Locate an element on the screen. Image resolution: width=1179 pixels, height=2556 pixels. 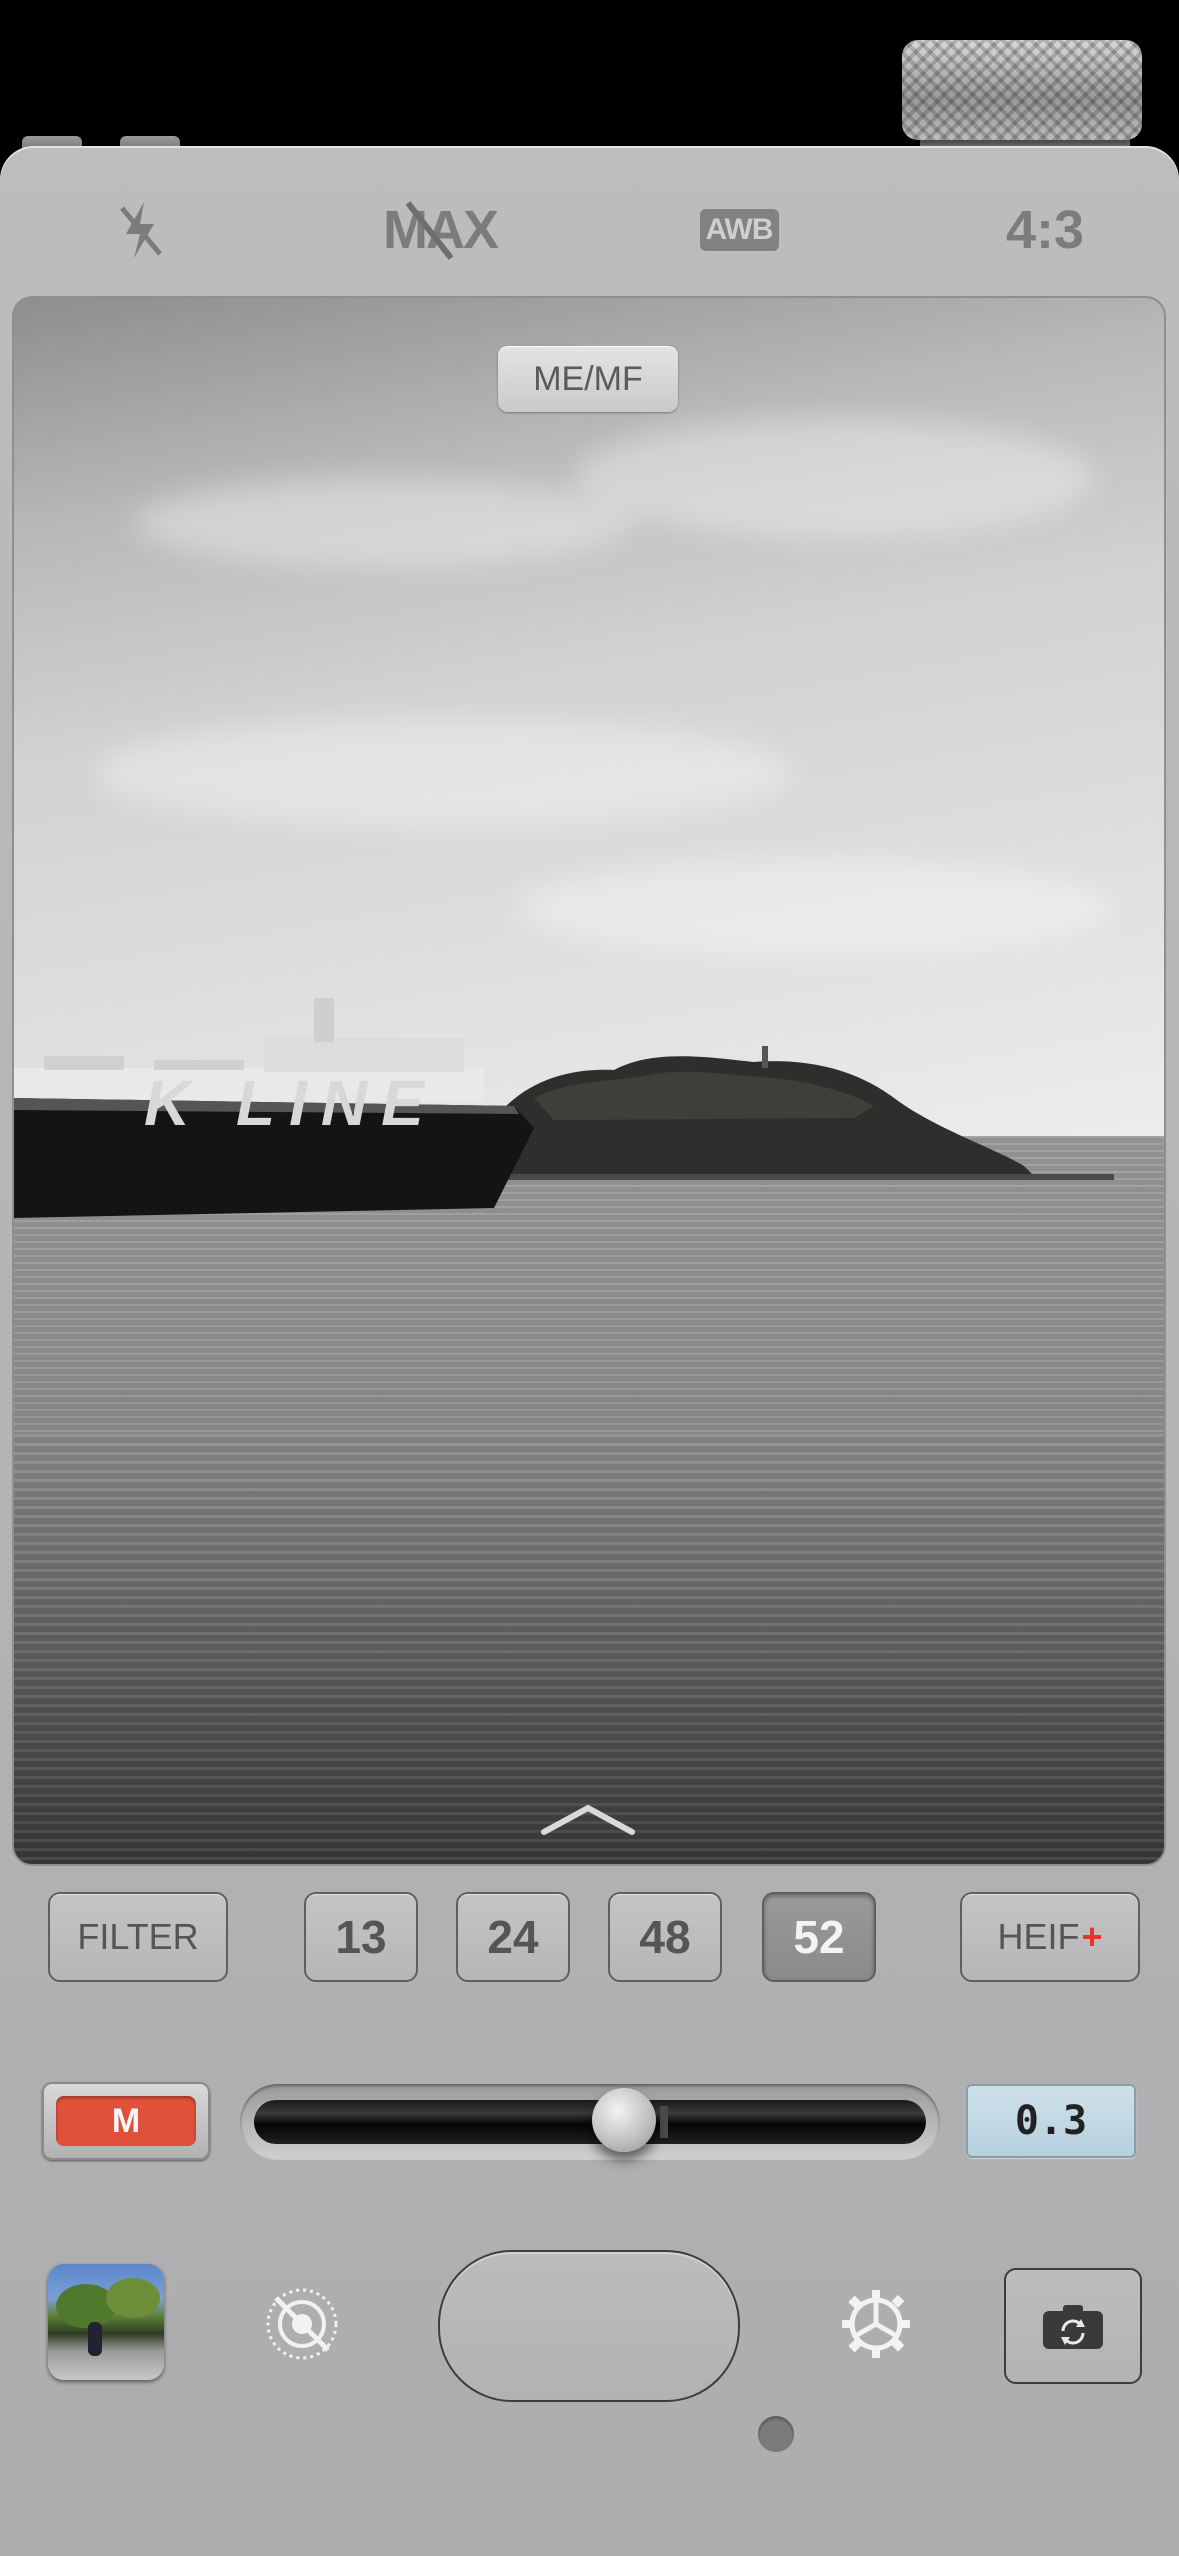
exposure-value-display: 0.3 is located at coordinates (1051, 2121).